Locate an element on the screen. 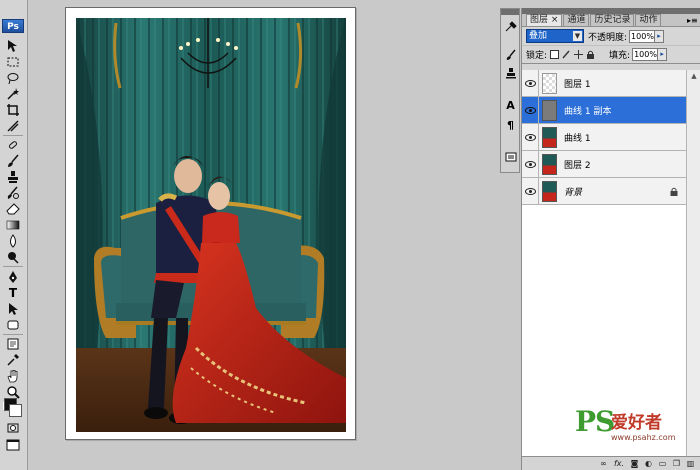  magic-wand-icon is located at coordinates (13, 94).